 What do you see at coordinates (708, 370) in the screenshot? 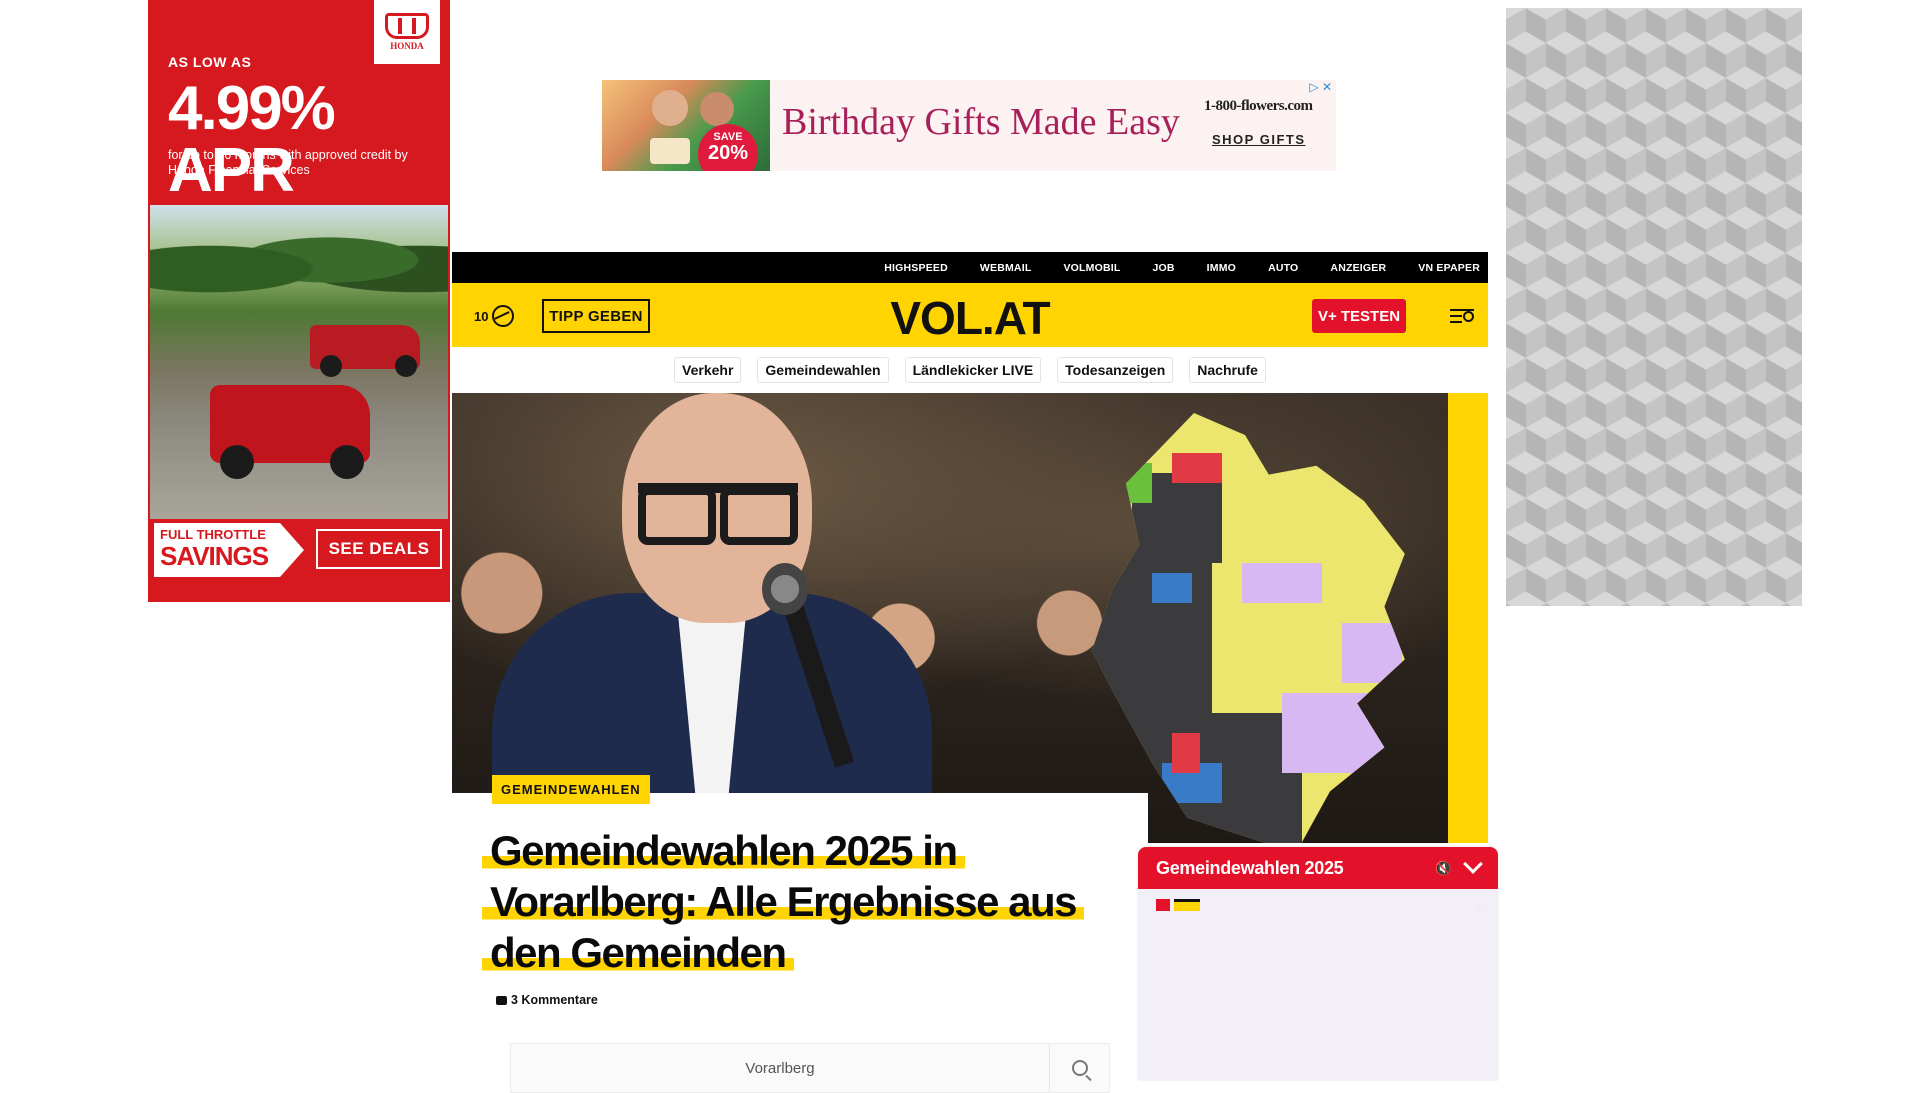
I see `tag-verkehr: Verkehr` at bounding box center [708, 370].